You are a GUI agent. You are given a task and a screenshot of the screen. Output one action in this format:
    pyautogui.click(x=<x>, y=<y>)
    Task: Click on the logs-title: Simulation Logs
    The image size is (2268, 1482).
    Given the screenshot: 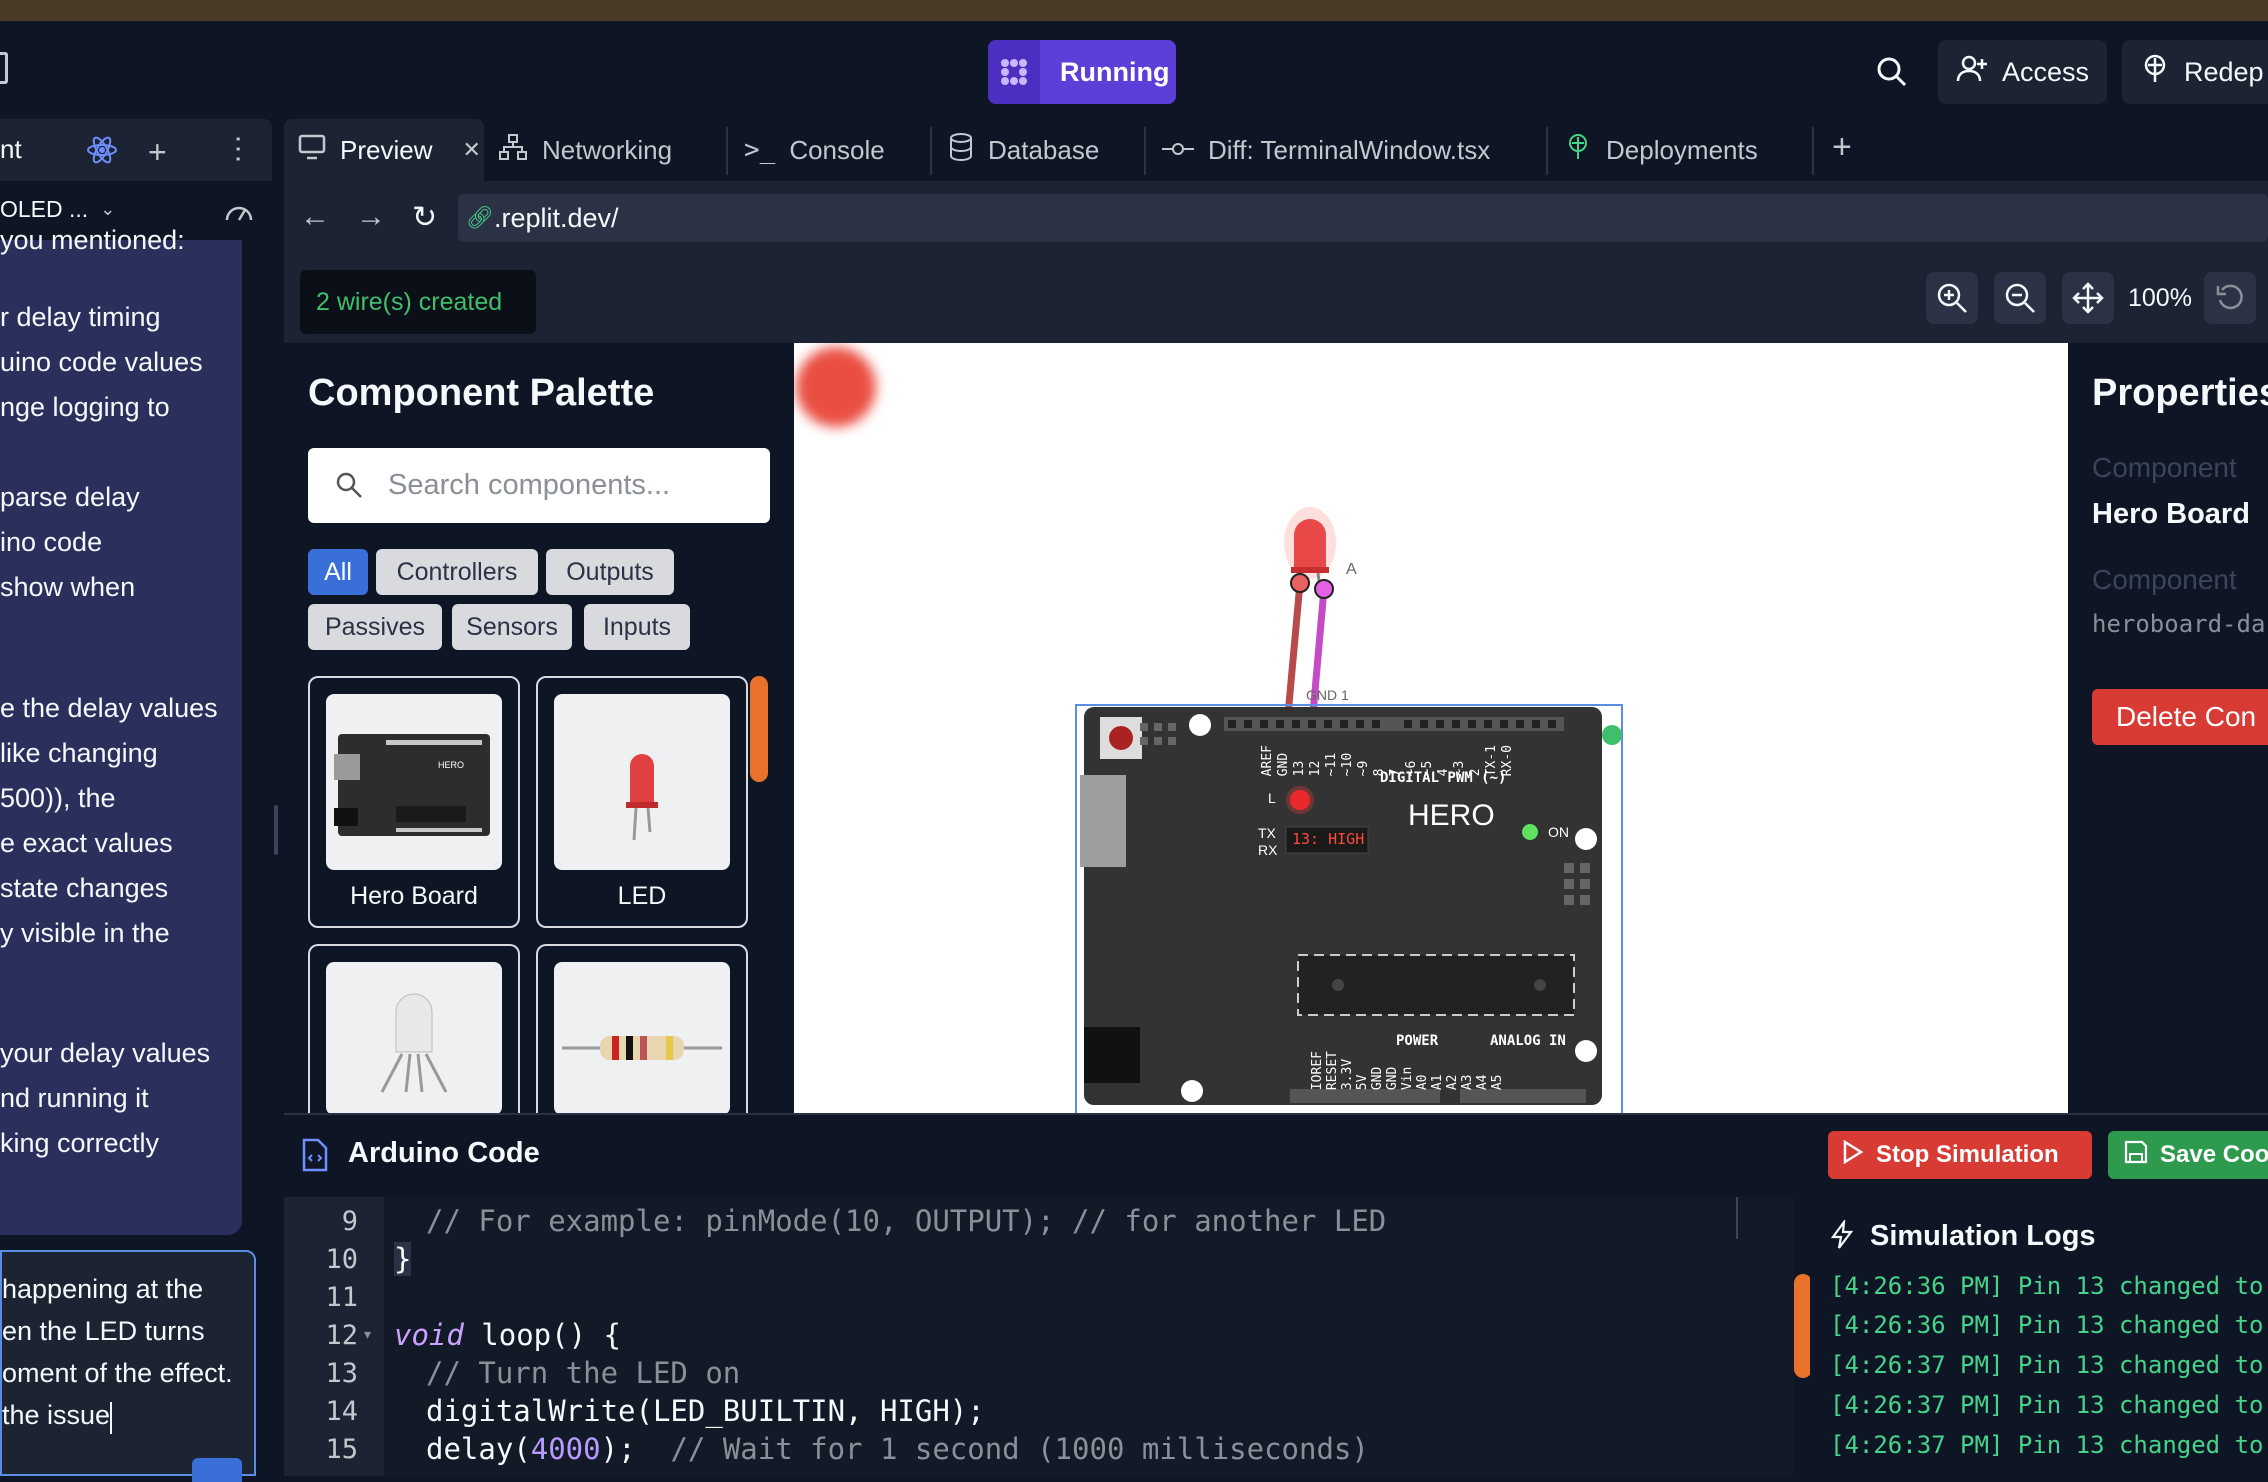 What is the action you would take?
    pyautogui.click(x=1983, y=1236)
    